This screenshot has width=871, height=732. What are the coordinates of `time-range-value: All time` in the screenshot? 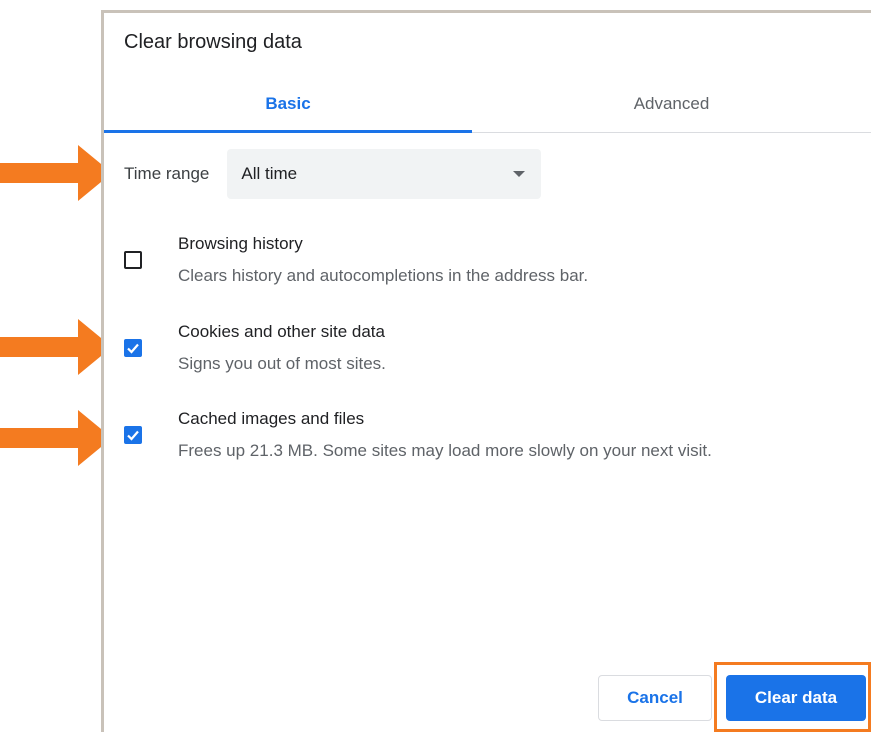 It's located at (269, 173).